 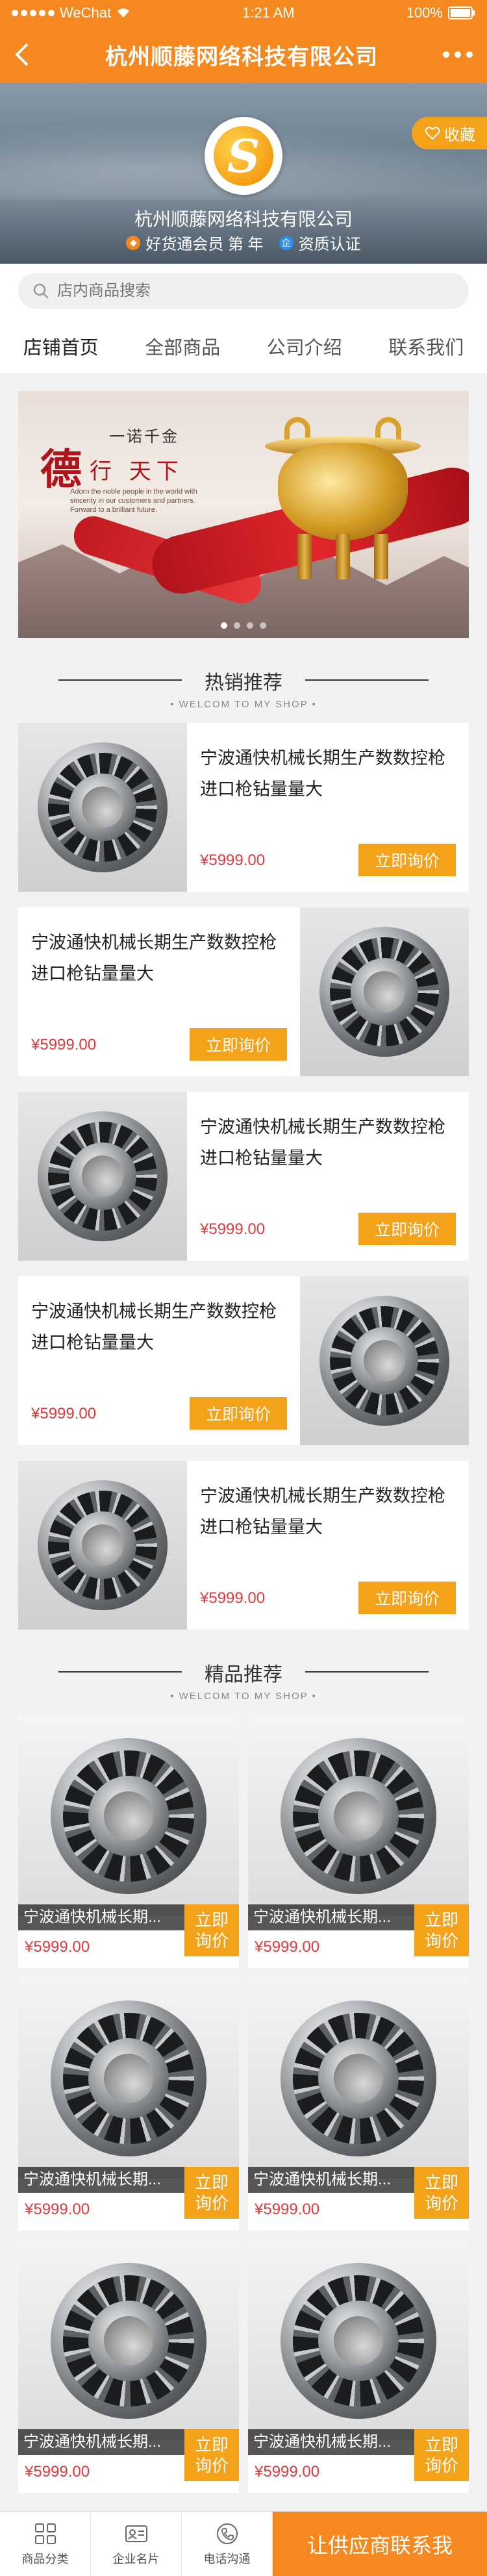 What do you see at coordinates (136, 2533) in the screenshot?
I see `id-card-icon` at bounding box center [136, 2533].